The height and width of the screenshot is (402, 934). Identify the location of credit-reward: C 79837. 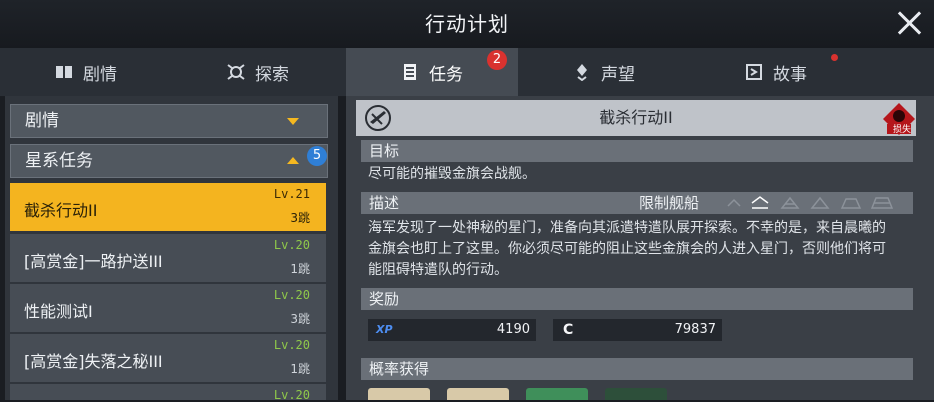
(637, 330).